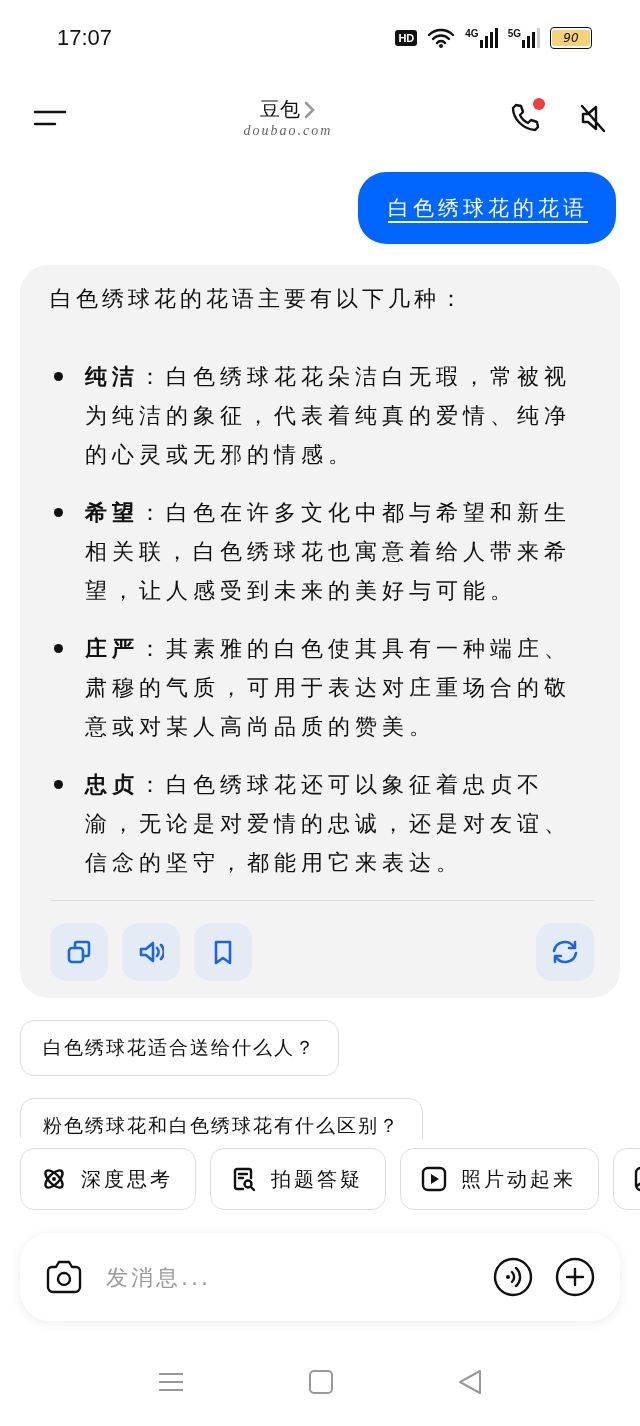 This screenshot has width=640, height=1426. Describe the element at coordinates (258, 299) in the screenshot. I see `answer-intro: 白色绣球花的花语主要有以下几种：` at that location.